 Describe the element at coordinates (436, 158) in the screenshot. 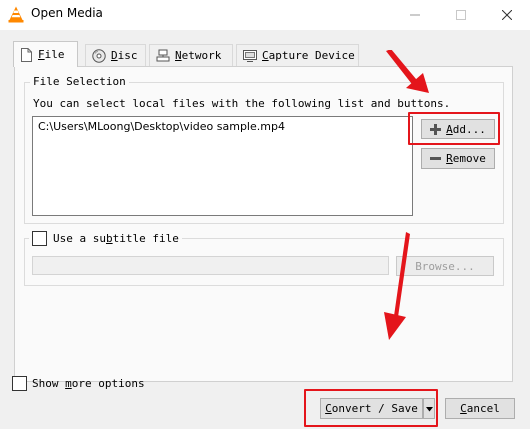

I see `minus-icon` at that location.